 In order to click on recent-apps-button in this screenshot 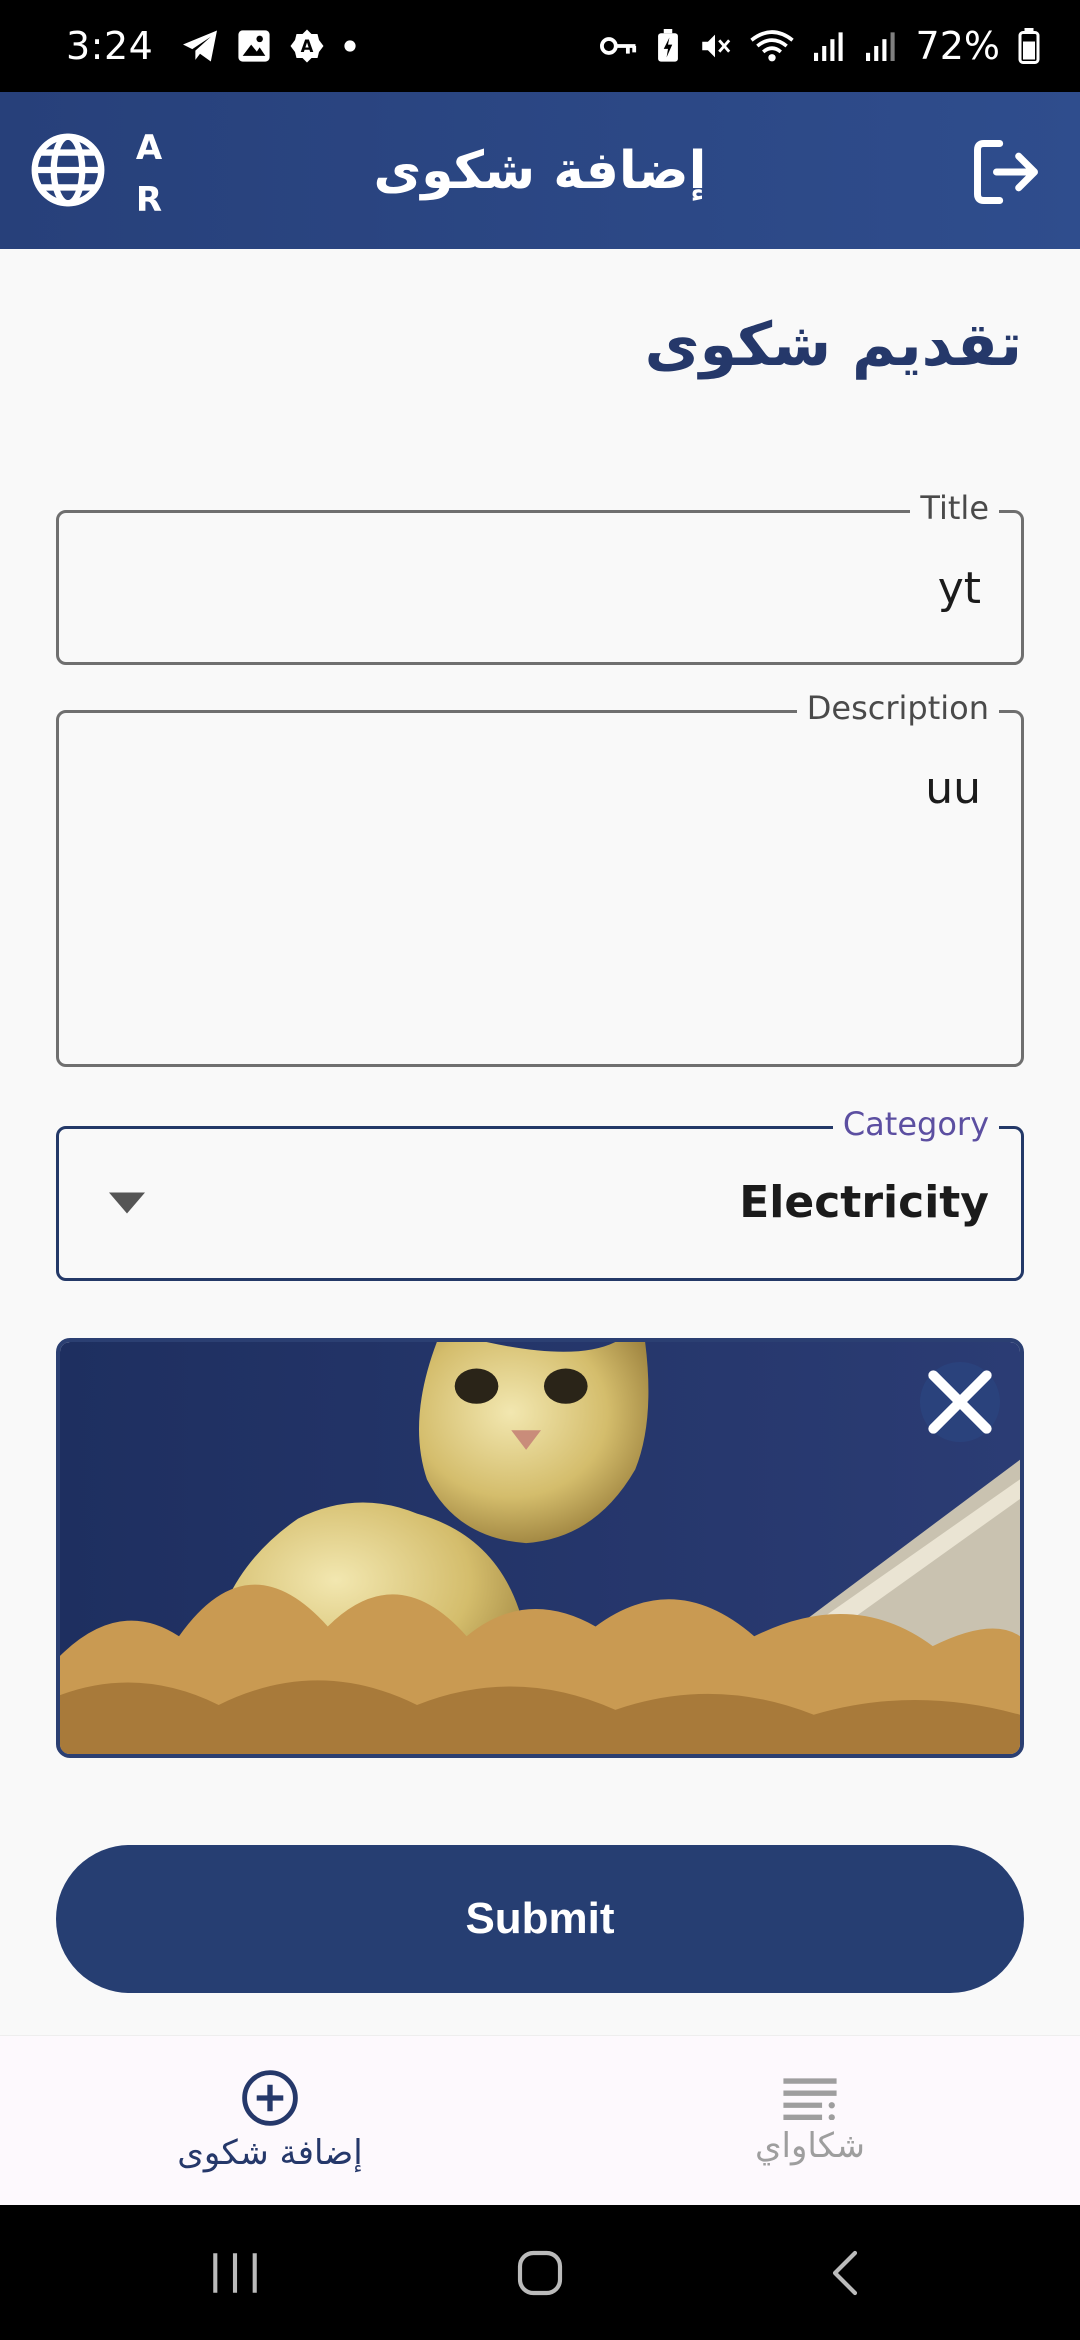, I will do `click(235, 2272)`.